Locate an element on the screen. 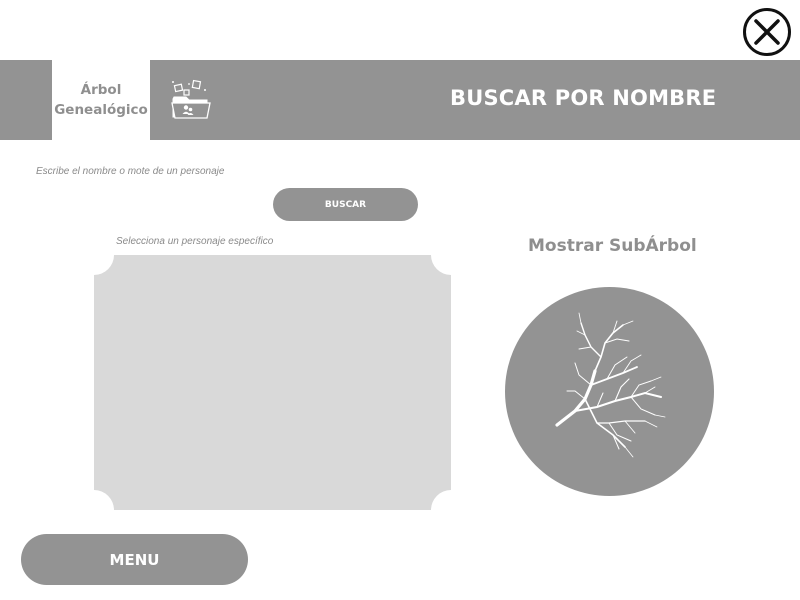 Image resolution: width=800 pixels, height=600 pixels. close-circle-icon is located at coordinates (767, 32).